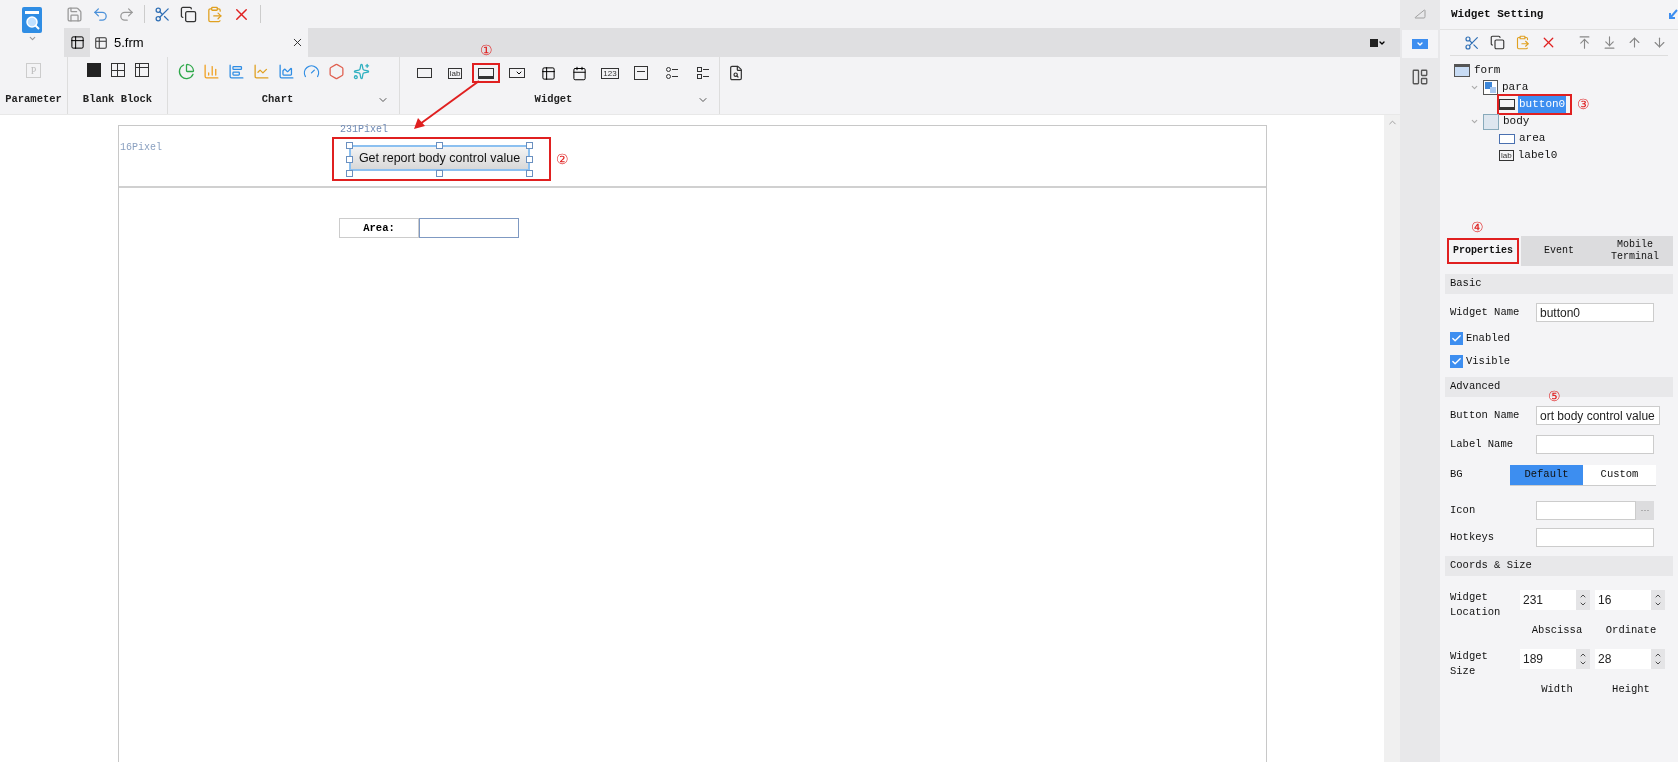  Describe the element at coordinates (1487, 70) in the screenshot. I see `tree-item: form` at that location.